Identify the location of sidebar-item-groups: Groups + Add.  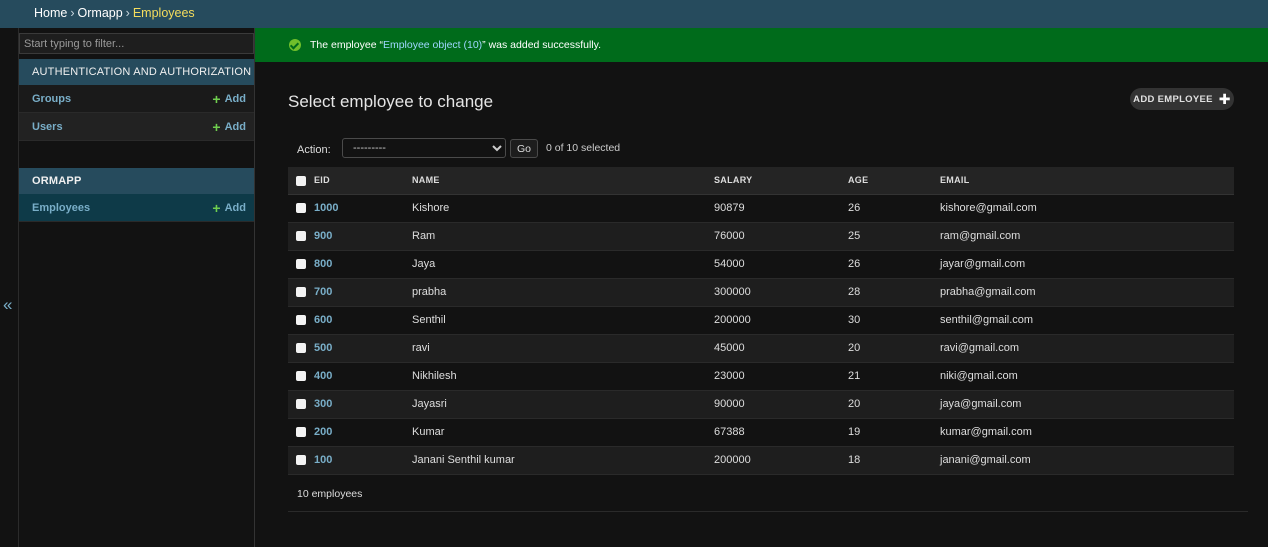
(136, 99).